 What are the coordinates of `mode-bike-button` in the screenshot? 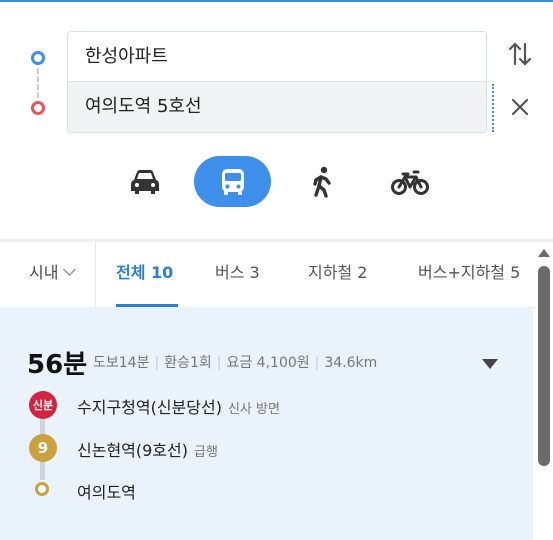 It's located at (410, 182).